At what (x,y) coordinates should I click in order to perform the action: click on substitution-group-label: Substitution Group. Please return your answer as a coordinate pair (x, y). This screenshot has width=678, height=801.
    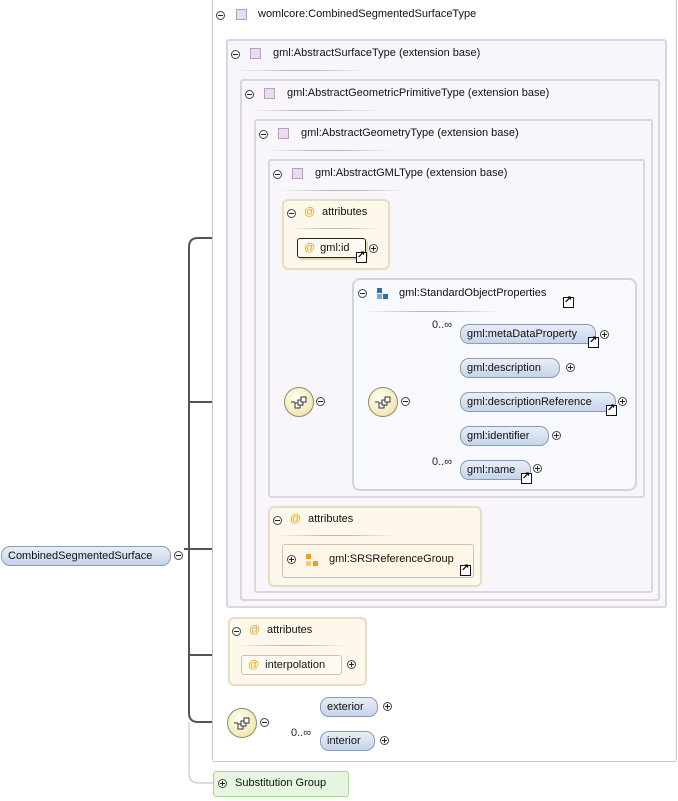
    Looking at the image, I should click on (281, 783).